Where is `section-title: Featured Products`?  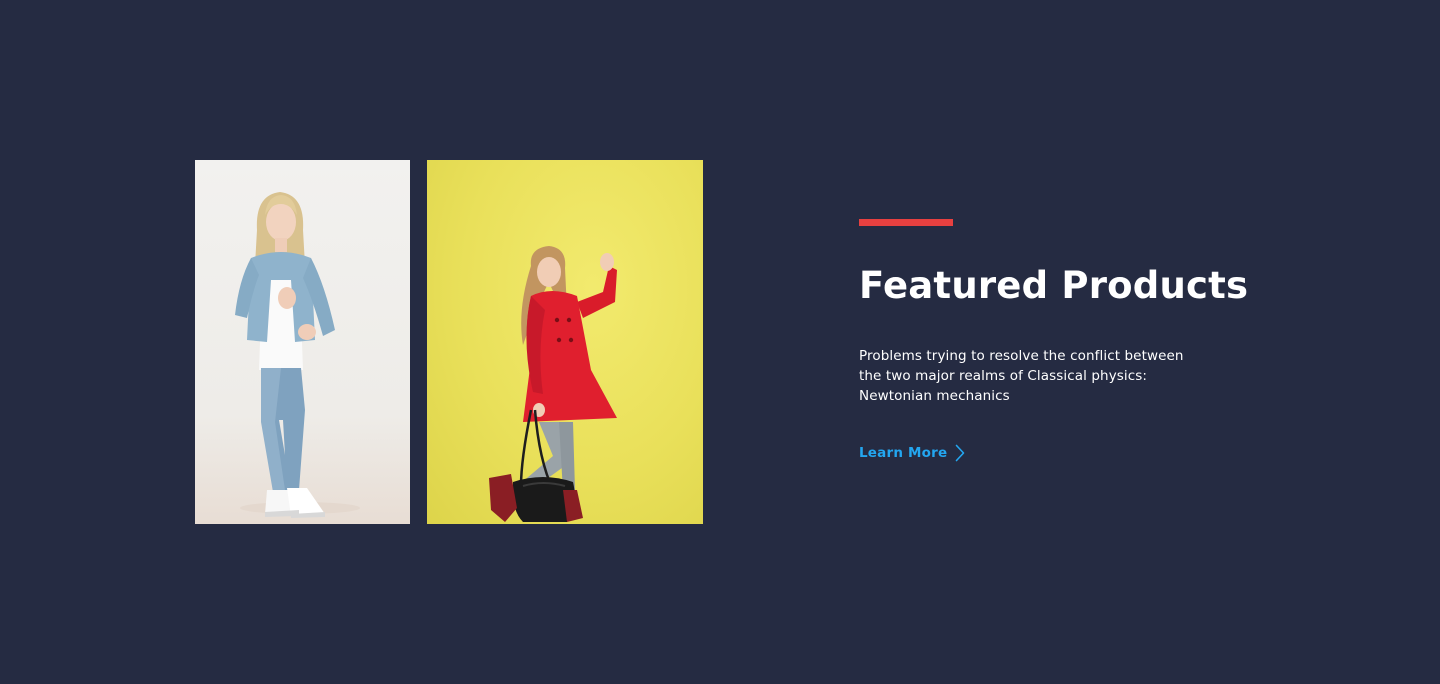 section-title: Featured Products is located at coordinates (1054, 285).